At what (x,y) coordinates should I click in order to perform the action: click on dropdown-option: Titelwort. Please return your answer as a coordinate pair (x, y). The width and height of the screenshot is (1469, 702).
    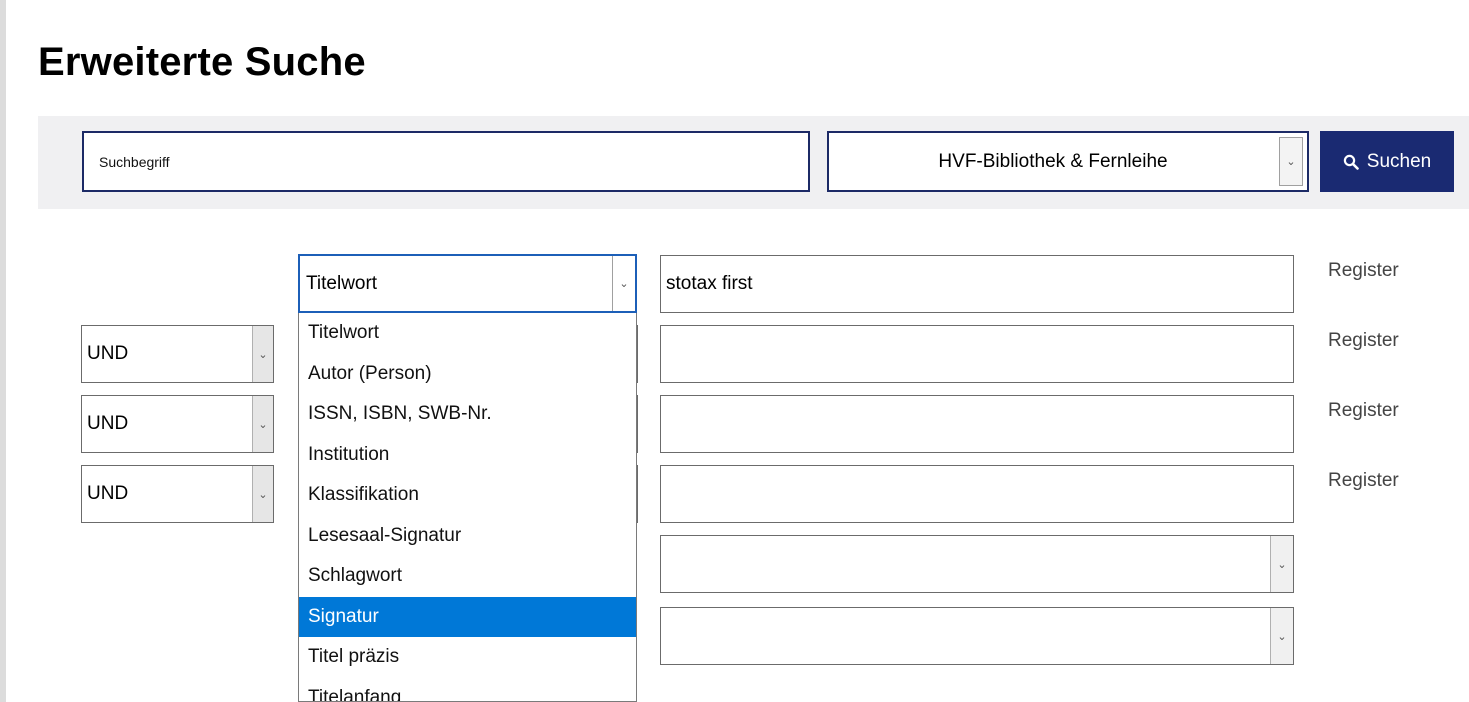
    Looking at the image, I should click on (467, 333).